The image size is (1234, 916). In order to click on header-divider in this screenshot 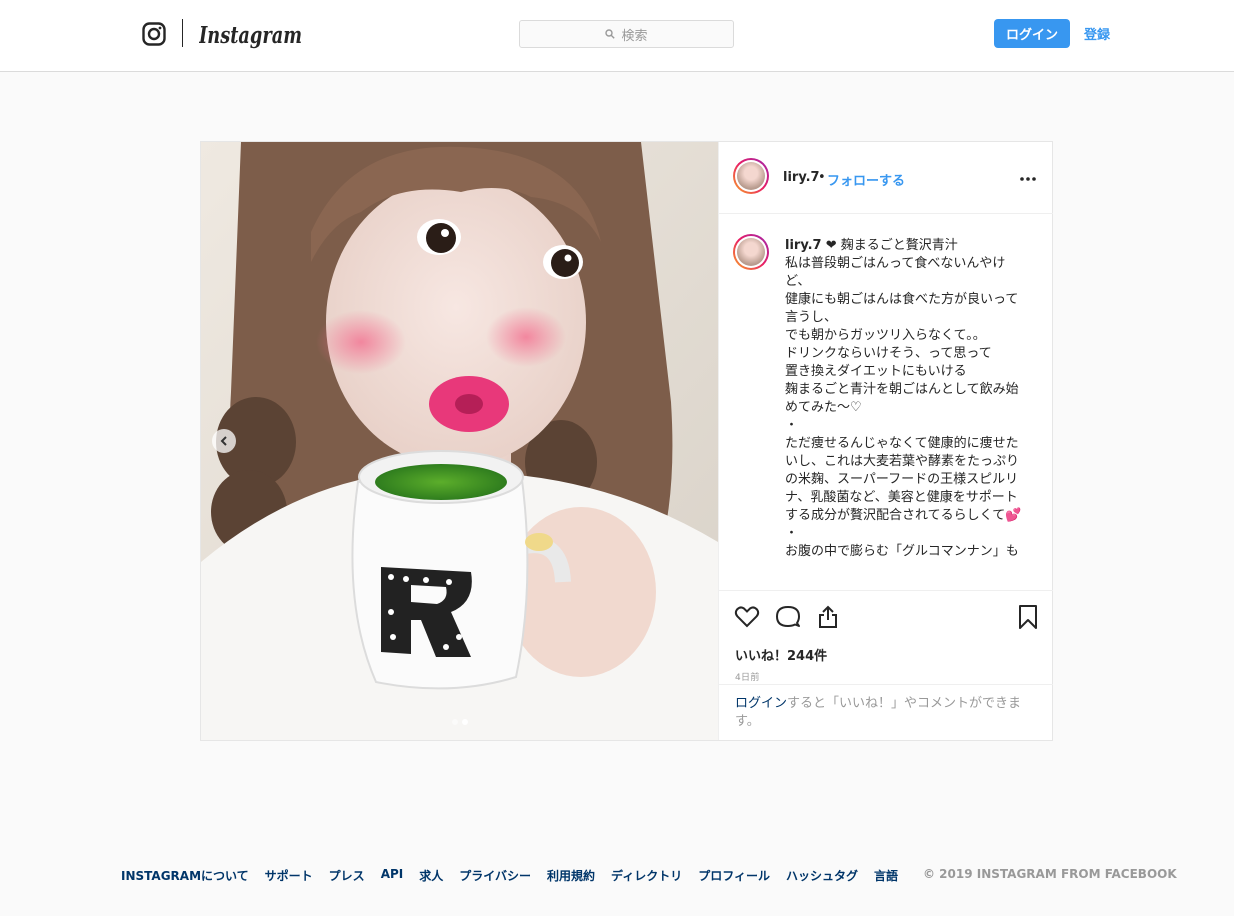, I will do `click(182, 33)`.